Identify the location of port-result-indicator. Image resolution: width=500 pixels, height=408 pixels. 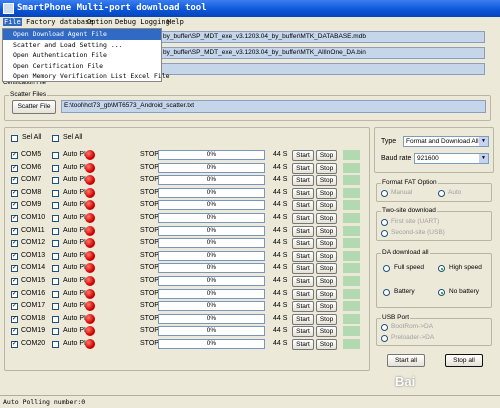
(351, 319).